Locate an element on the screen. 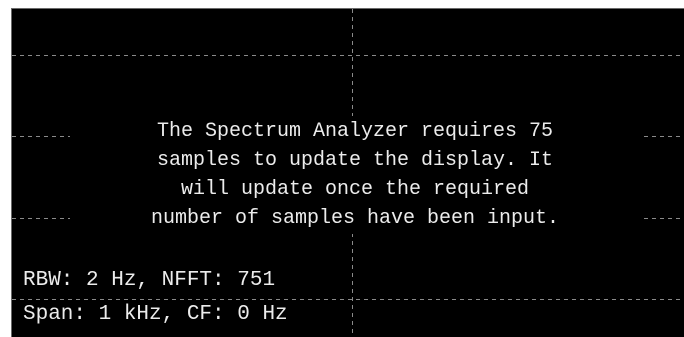 The height and width of the screenshot is (337, 684). message-line-1: The Spectrum Analyzer requires 75 is located at coordinates (355, 131).